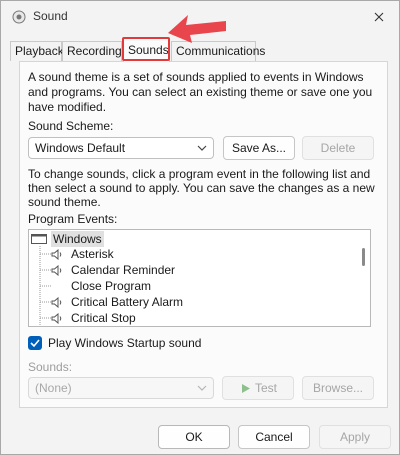 The height and width of the screenshot is (455, 400). I want to click on list-item-label: Asterisk, so click(92, 254).